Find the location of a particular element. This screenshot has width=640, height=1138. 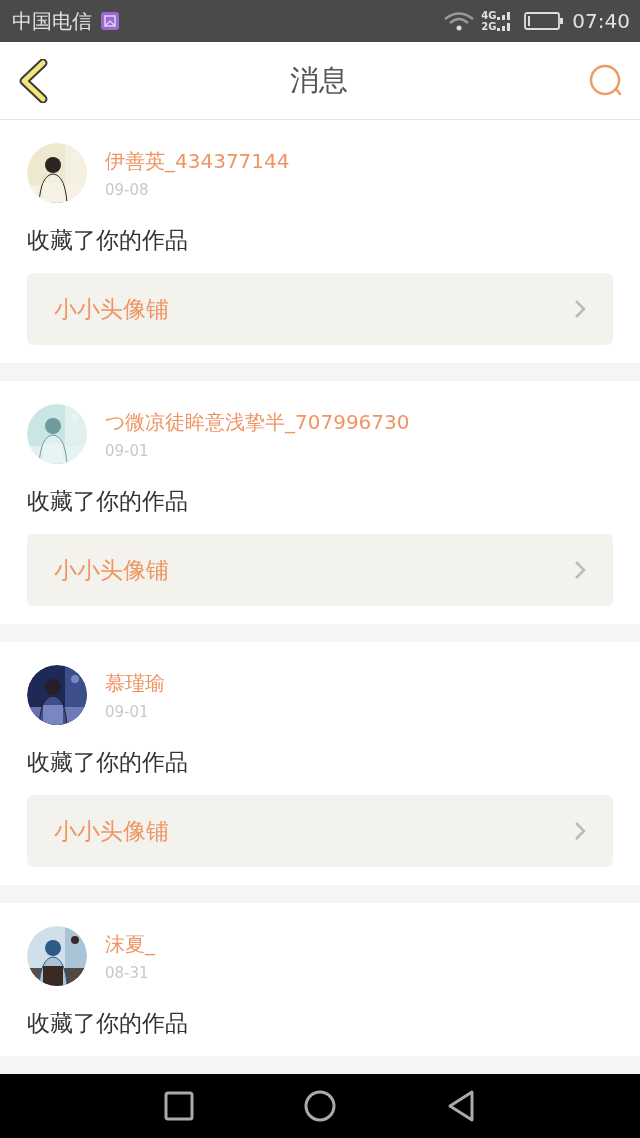

page-title: 消息 is located at coordinates (319, 80).